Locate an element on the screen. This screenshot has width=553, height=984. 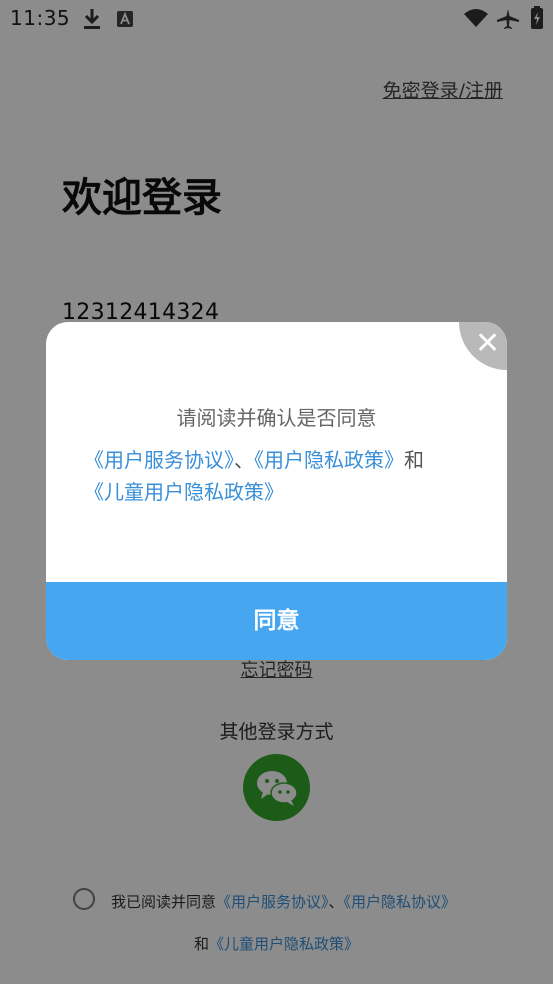
dialog-heading: 请阅读并确认是否同意 is located at coordinates (276, 418).